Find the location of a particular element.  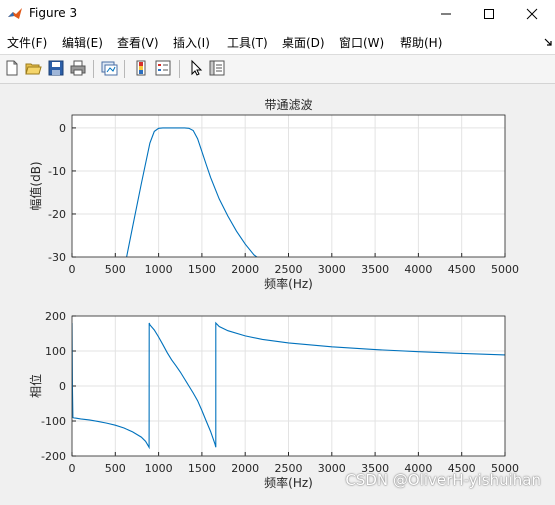

chart1-x-tick-label: 3000 is located at coordinates (332, 269).